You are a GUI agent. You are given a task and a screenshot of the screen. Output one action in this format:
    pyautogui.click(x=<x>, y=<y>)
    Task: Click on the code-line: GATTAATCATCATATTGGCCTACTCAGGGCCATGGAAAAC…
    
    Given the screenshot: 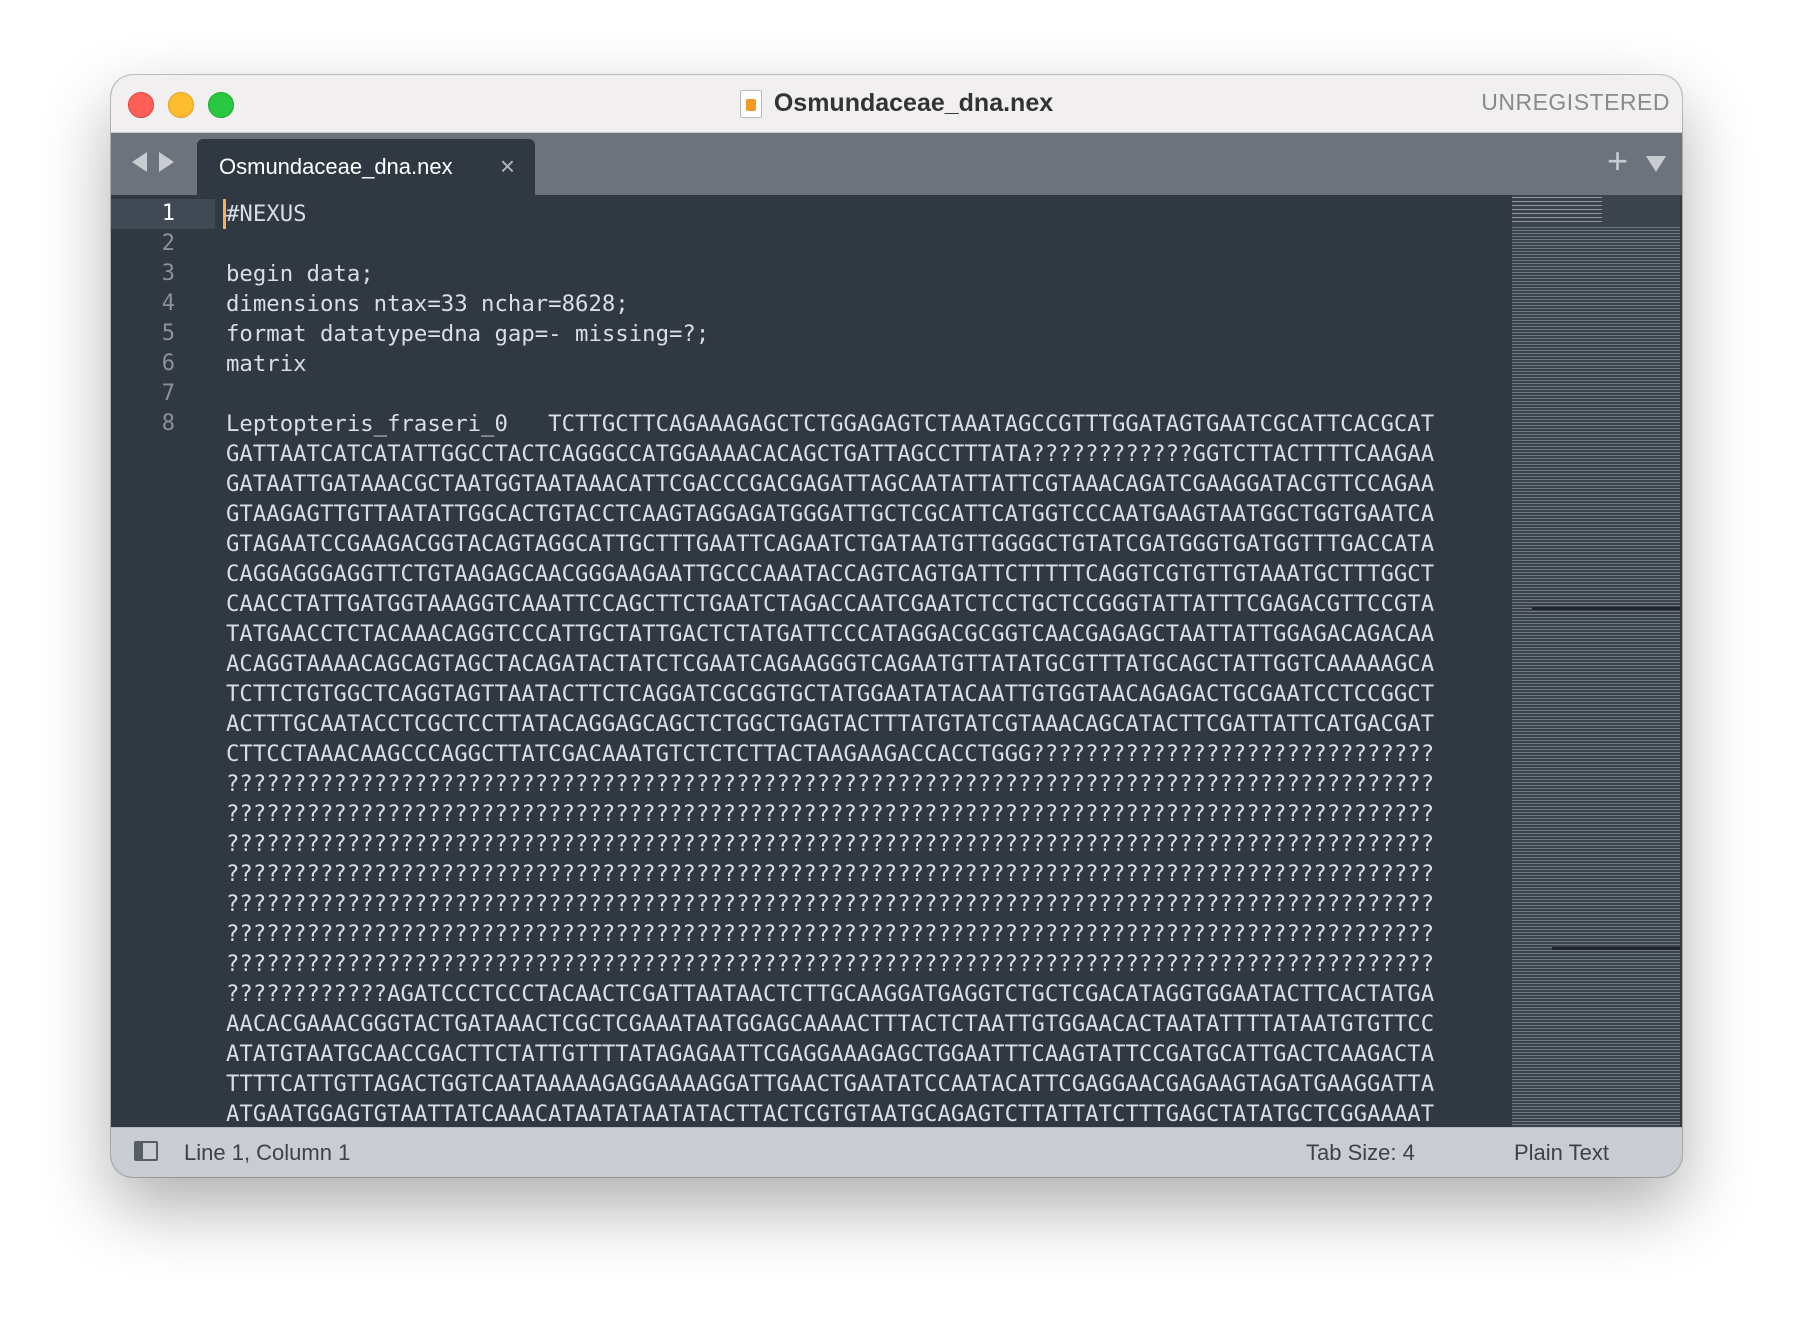 What is the action you would take?
    pyautogui.click(x=830, y=454)
    